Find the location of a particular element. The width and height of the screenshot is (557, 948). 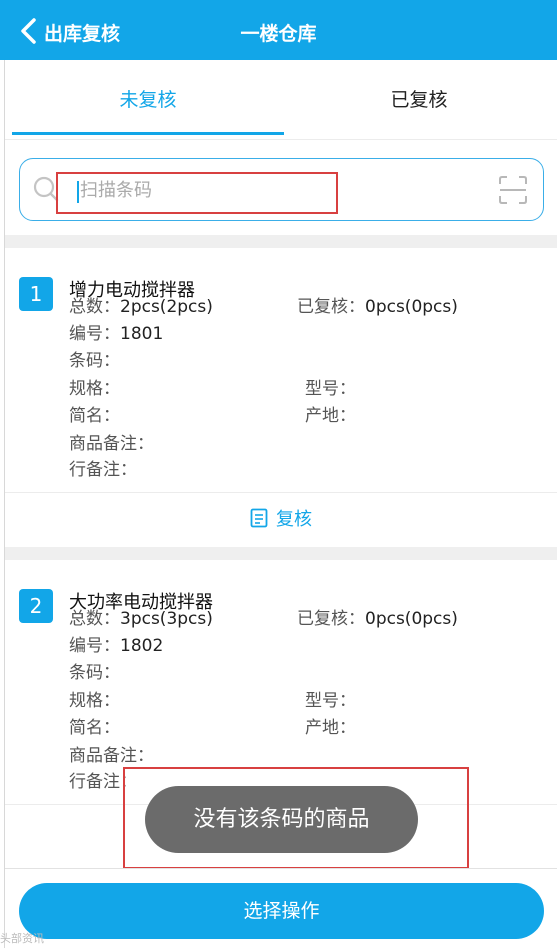

document-check-icon is located at coordinates (259, 518).